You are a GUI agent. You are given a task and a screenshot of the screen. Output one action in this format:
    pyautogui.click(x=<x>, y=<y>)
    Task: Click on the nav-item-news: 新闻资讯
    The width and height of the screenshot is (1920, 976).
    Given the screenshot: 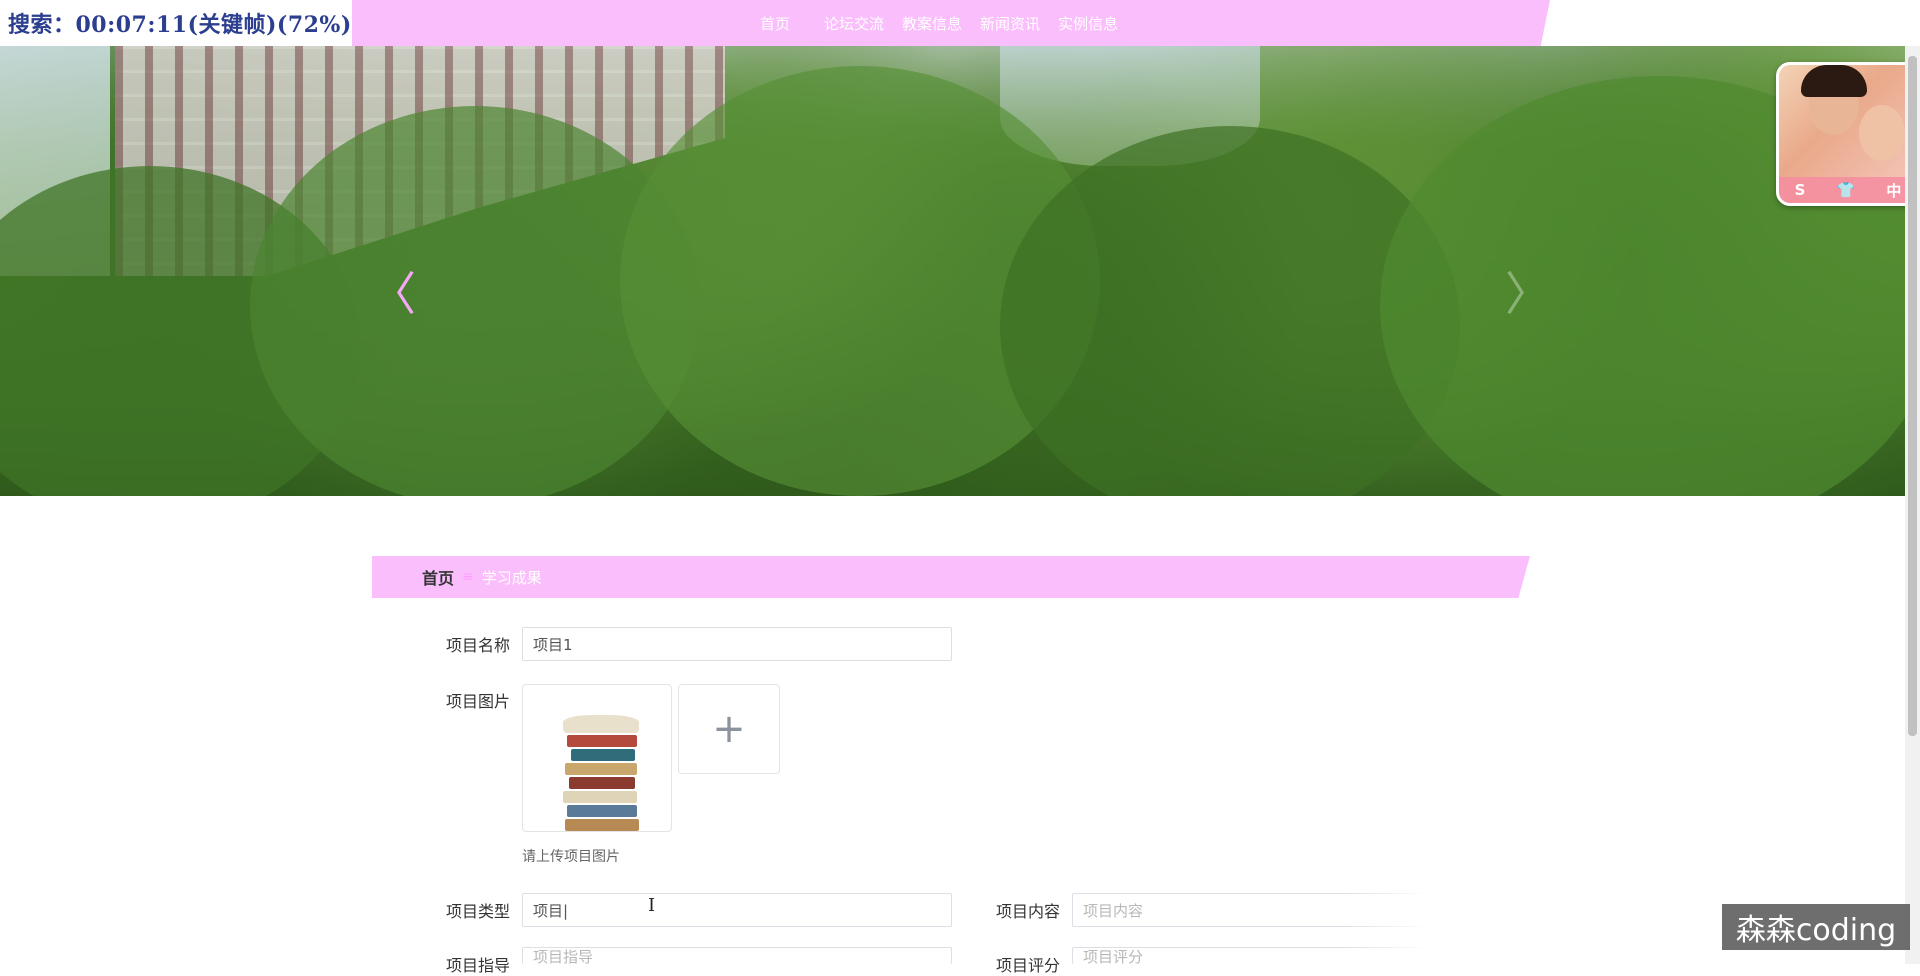 What is the action you would take?
    pyautogui.click(x=1010, y=23)
    